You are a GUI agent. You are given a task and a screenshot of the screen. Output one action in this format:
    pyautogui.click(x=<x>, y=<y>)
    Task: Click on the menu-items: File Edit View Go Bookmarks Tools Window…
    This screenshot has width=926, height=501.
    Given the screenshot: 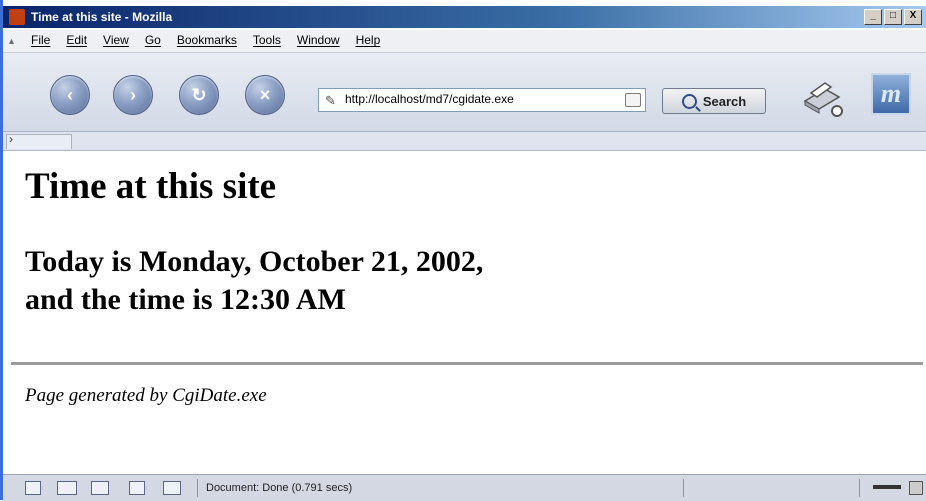 What is the action you would take?
    pyautogui.click(x=205, y=40)
    